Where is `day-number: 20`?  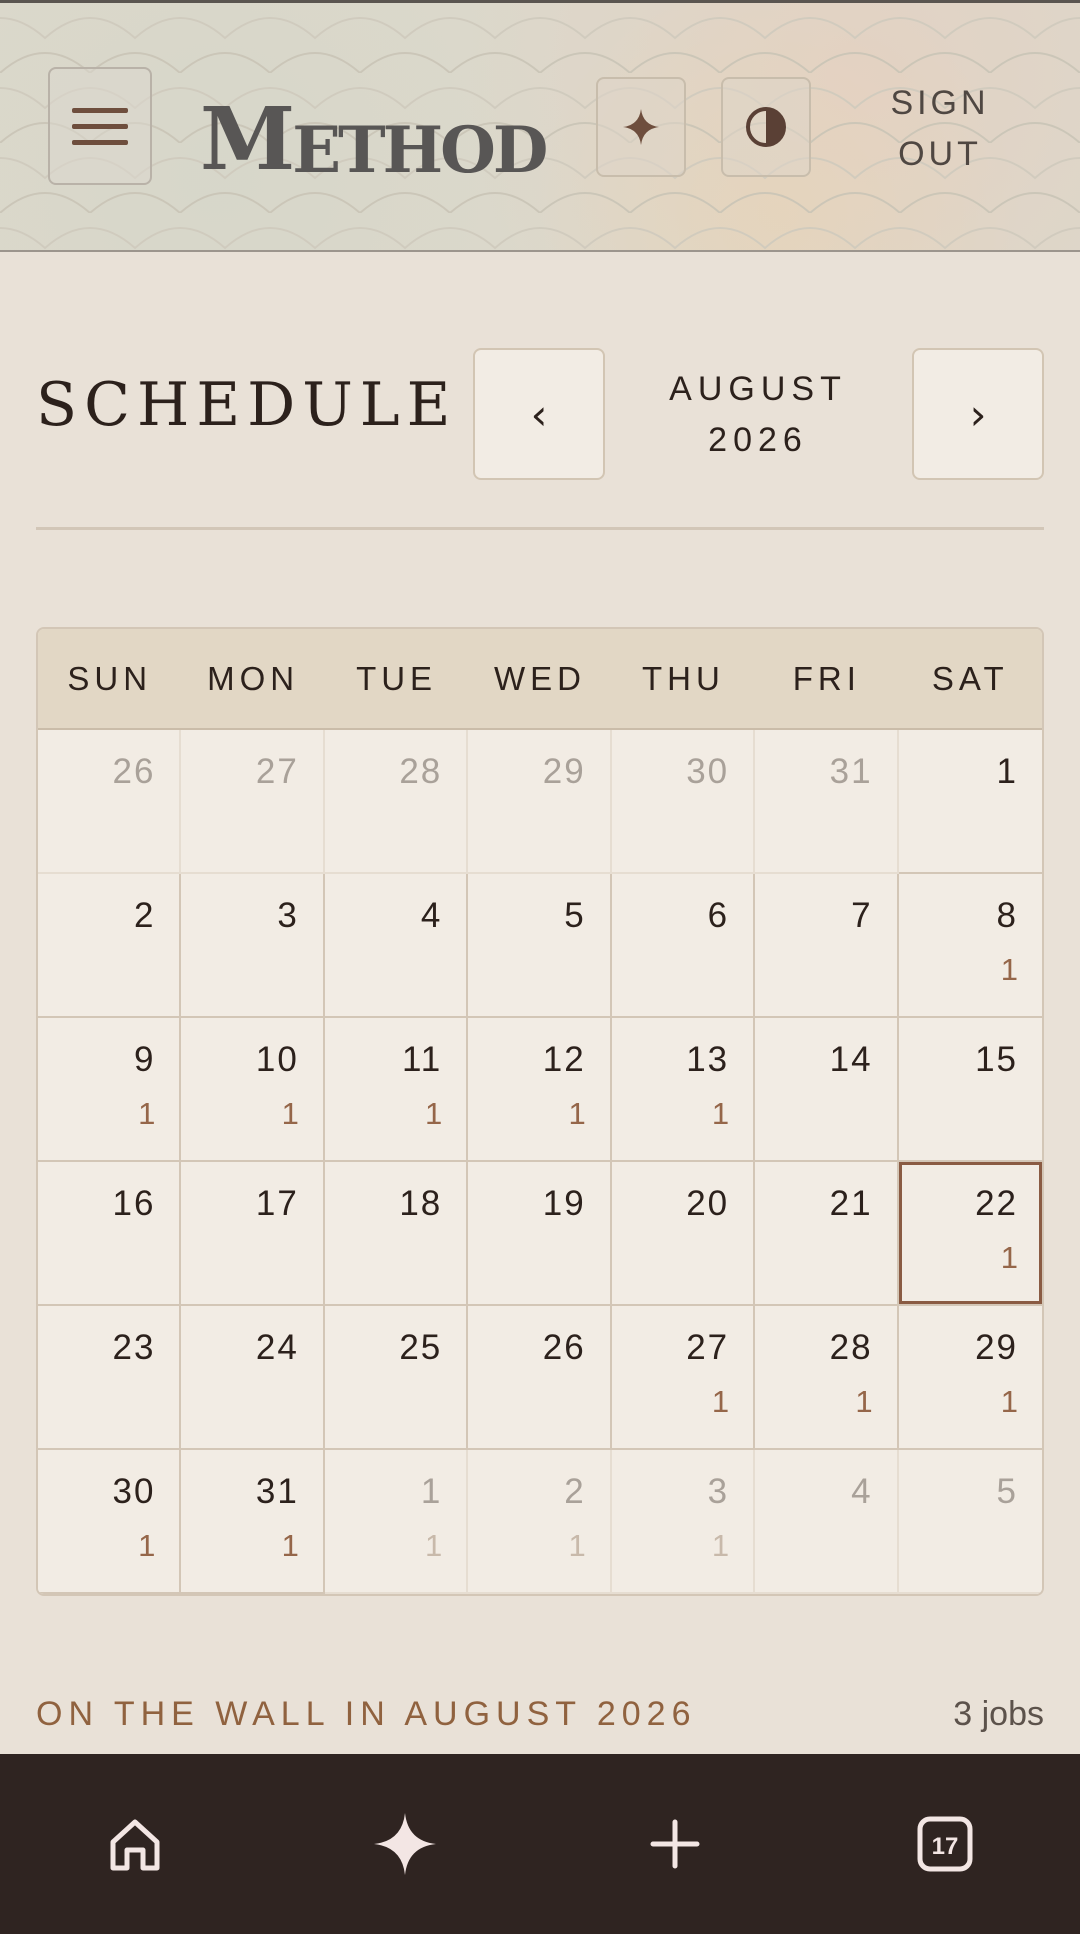
day-number: 20 is located at coordinates (708, 1203).